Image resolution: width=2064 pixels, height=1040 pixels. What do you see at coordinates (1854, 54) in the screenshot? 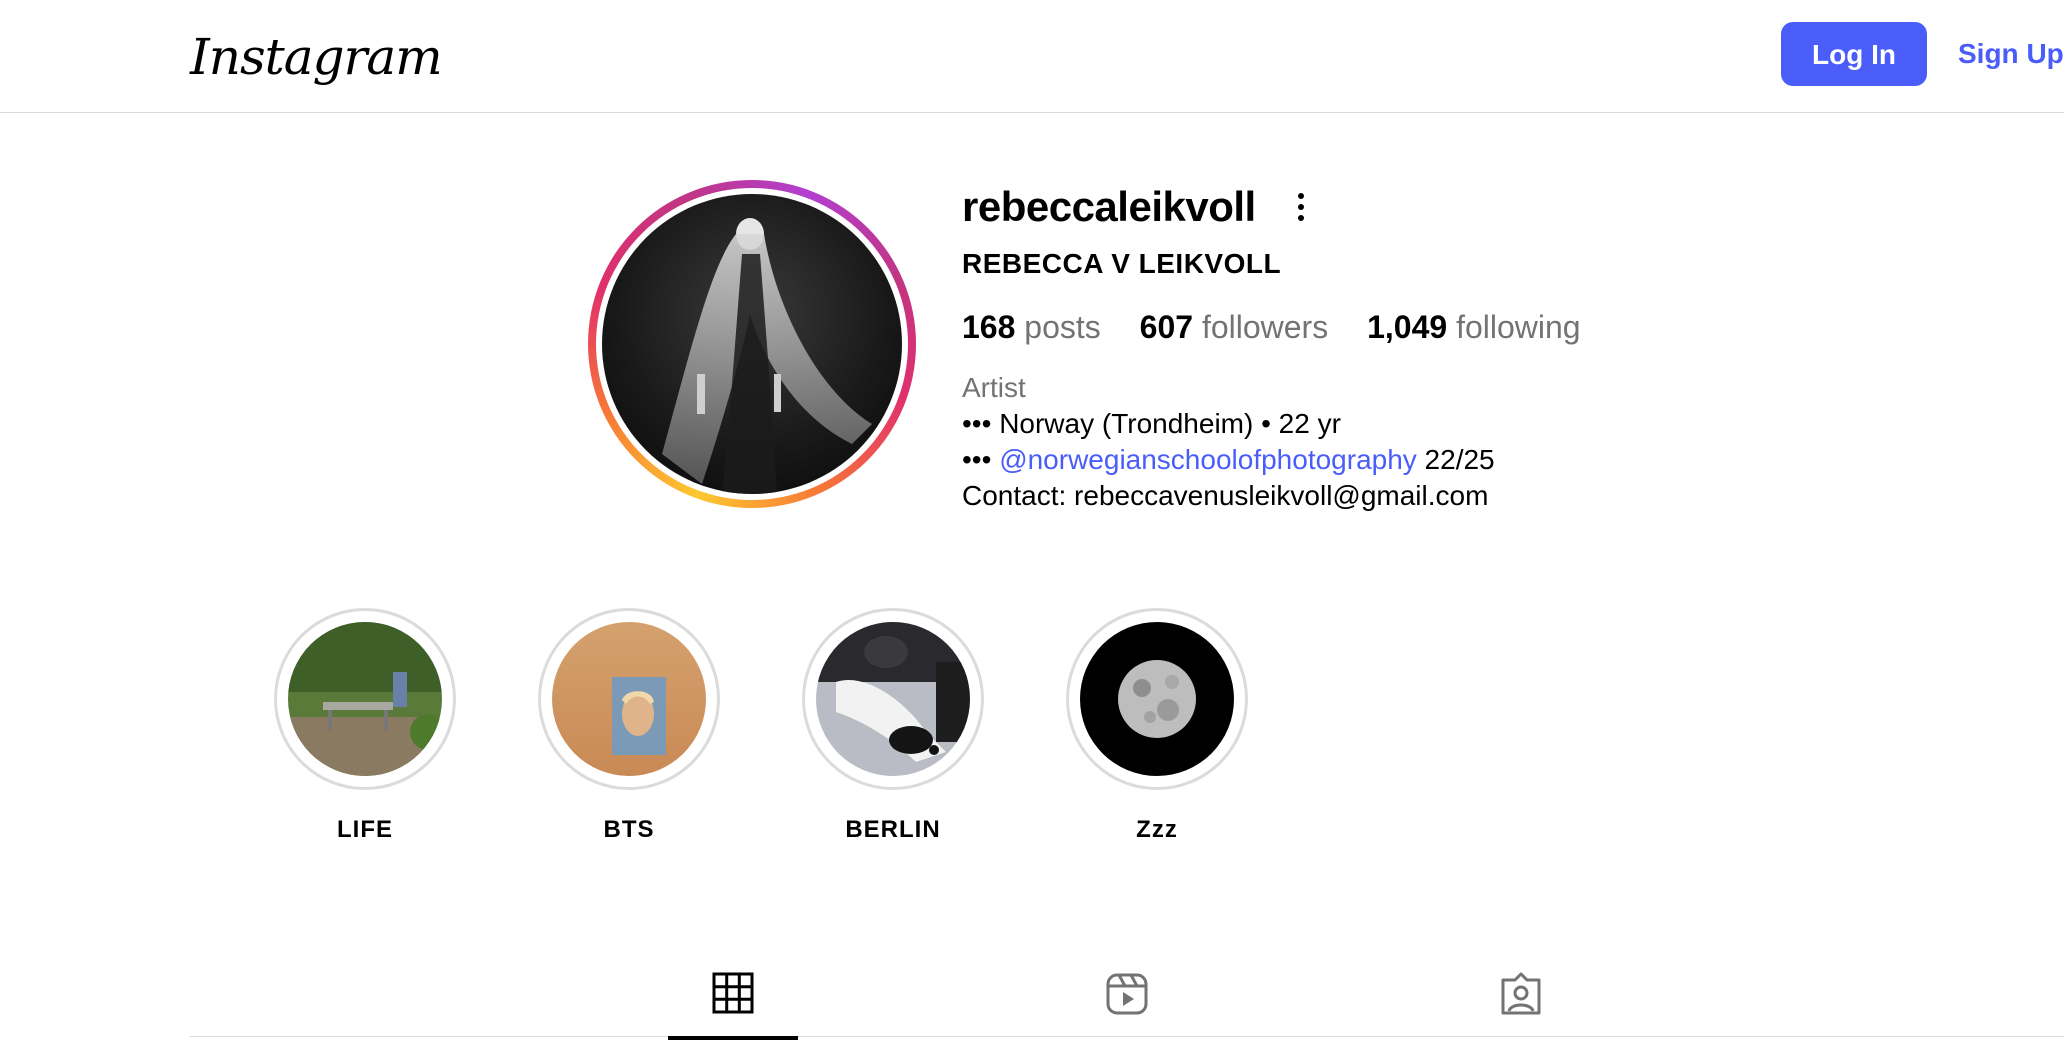
I see `log-in-button: Log In` at bounding box center [1854, 54].